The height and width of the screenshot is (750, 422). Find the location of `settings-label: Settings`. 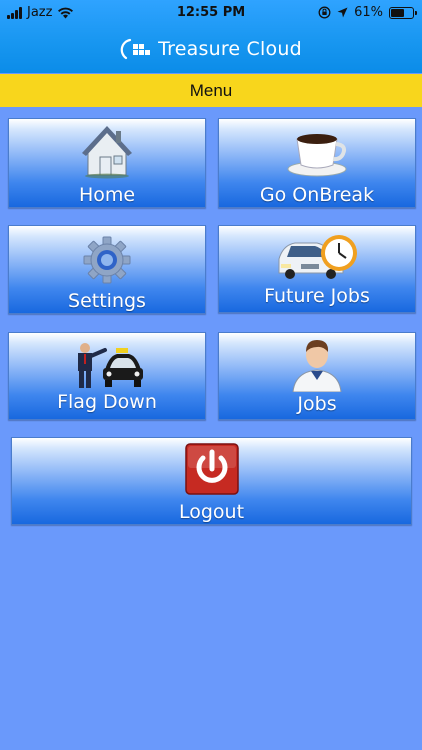

settings-label: Settings is located at coordinates (107, 301).